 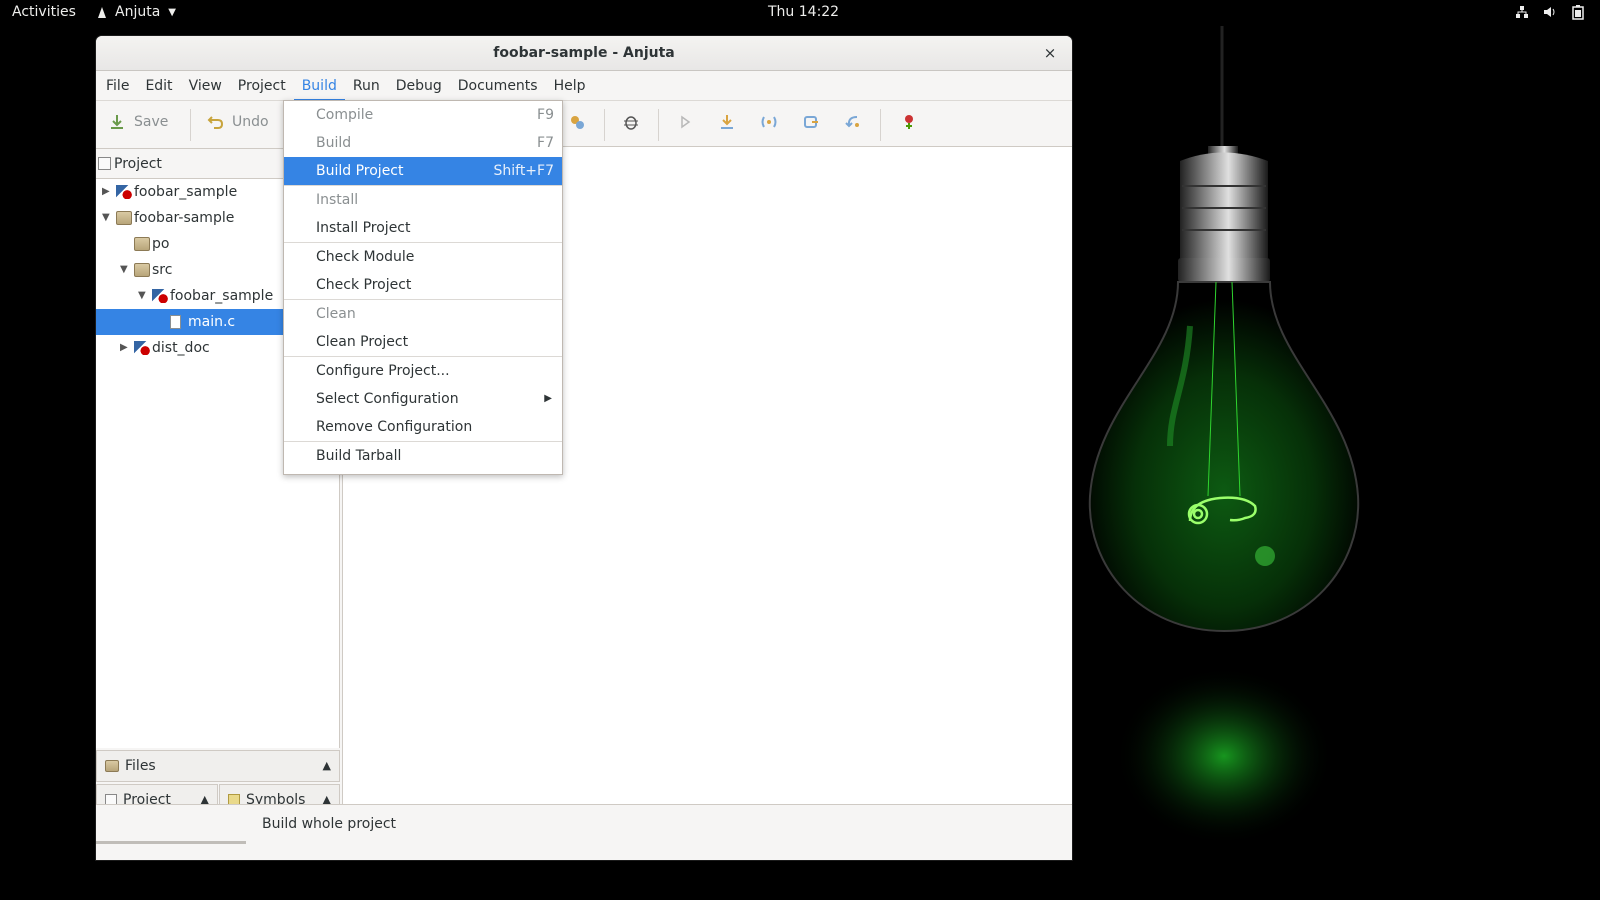 I want to click on menu-item-label: Check Project, so click(x=364, y=285).